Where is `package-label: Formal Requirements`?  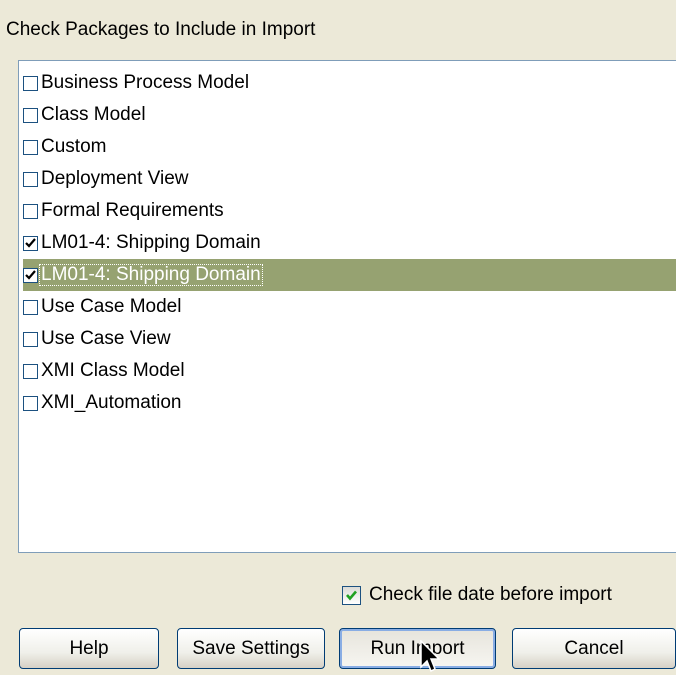
package-label: Formal Requirements is located at coordinates (132, 210).